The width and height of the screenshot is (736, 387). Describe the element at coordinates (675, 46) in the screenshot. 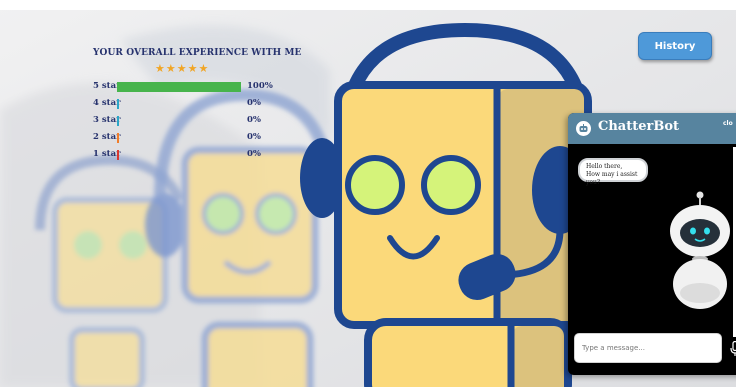

I see `history-button: History` at that location.